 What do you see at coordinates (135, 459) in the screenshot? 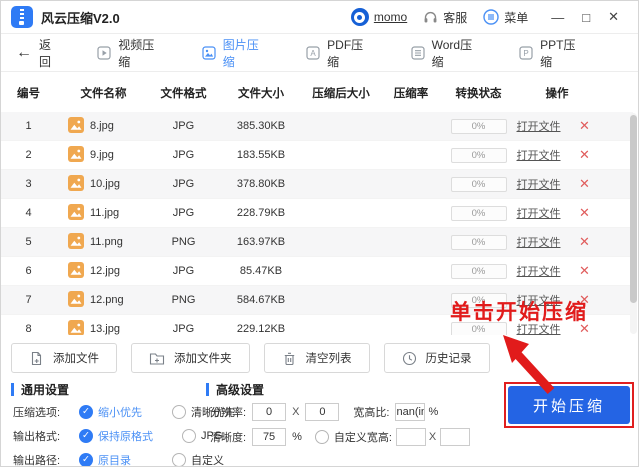
I see `option-original-dir: 原目录` at bounding box center [135, 459].